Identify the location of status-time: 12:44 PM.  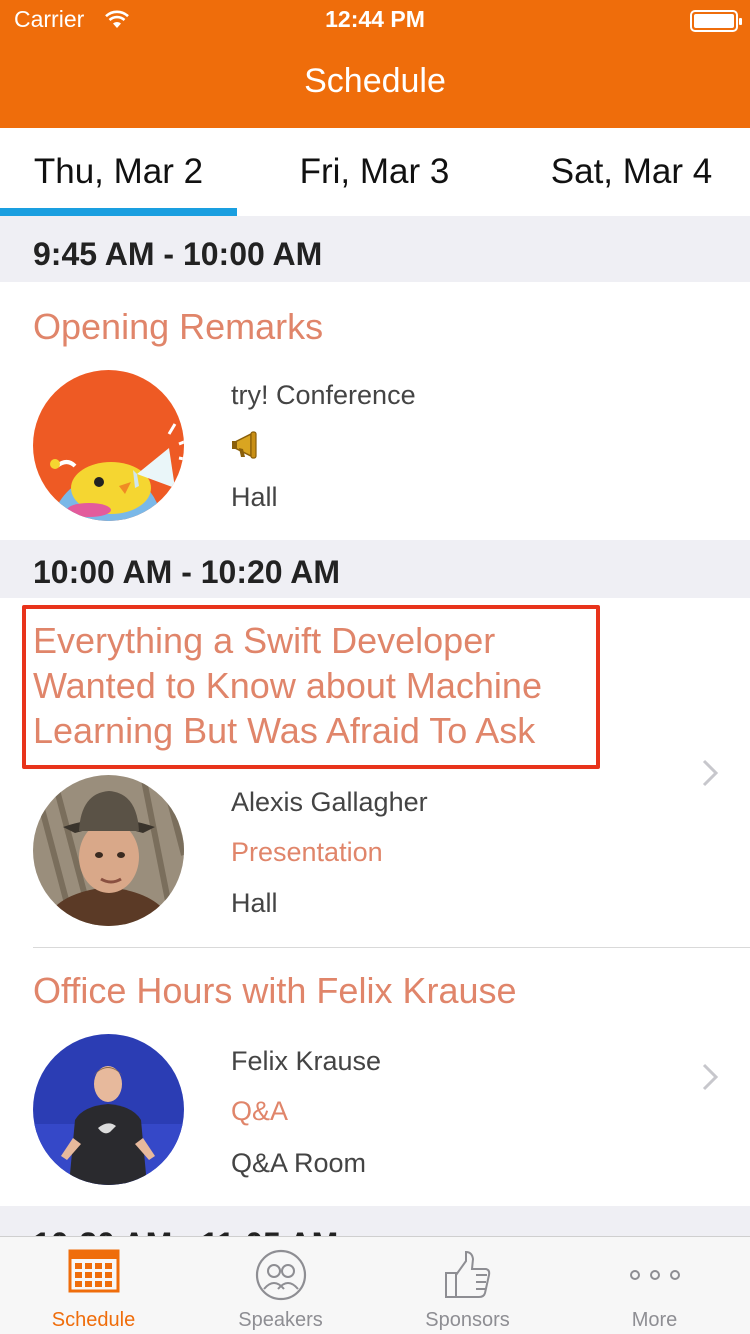
(375, 19).